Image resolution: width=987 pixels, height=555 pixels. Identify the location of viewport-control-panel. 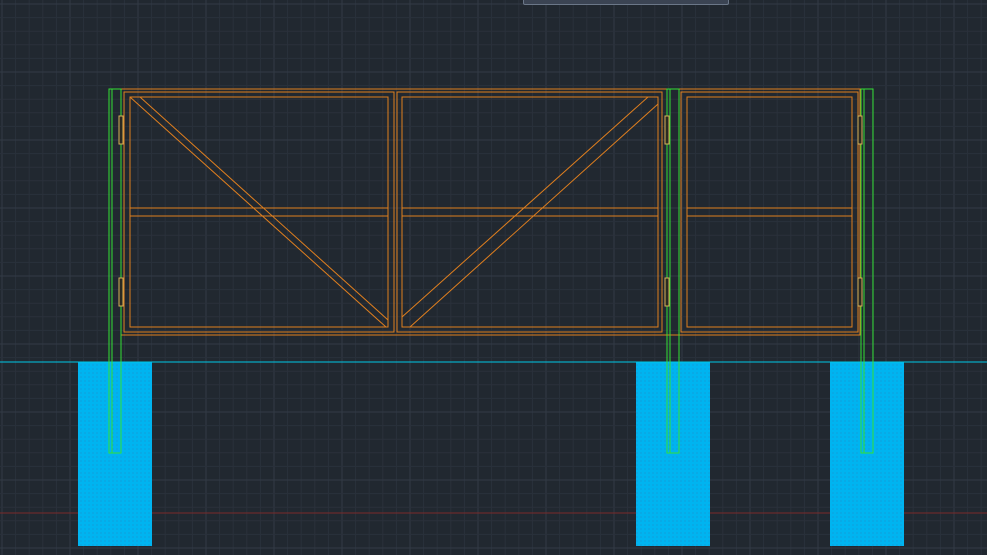
(626, 2).